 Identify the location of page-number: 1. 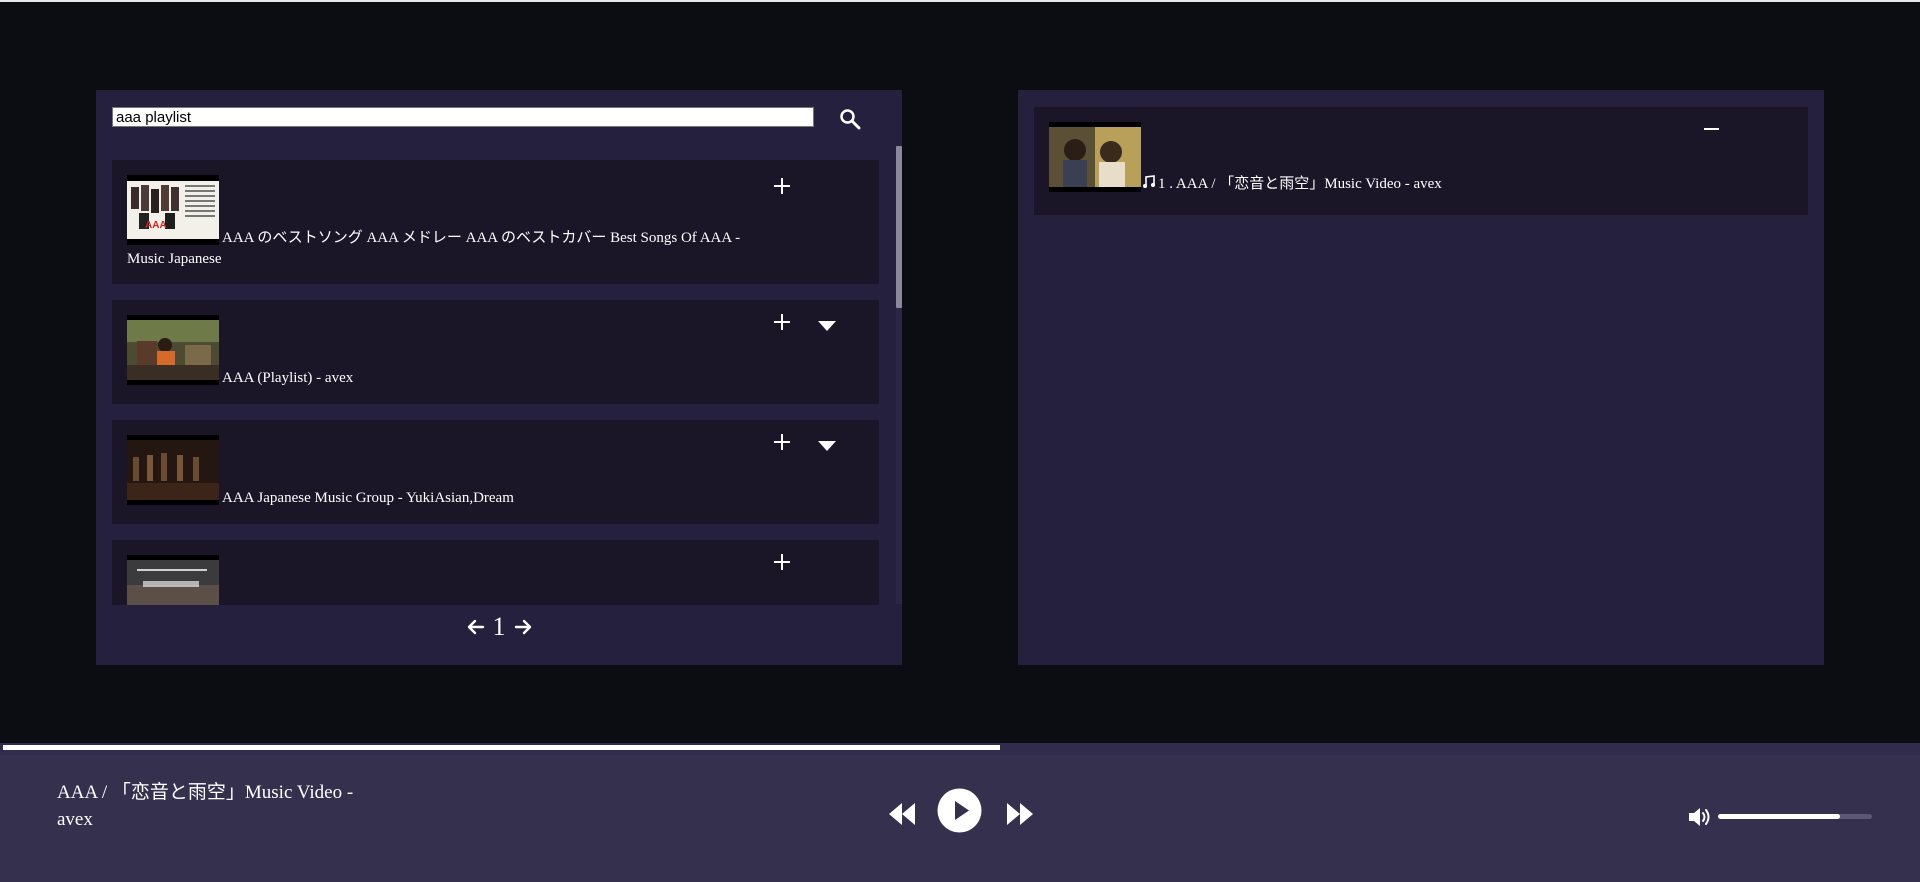
(499, 626).